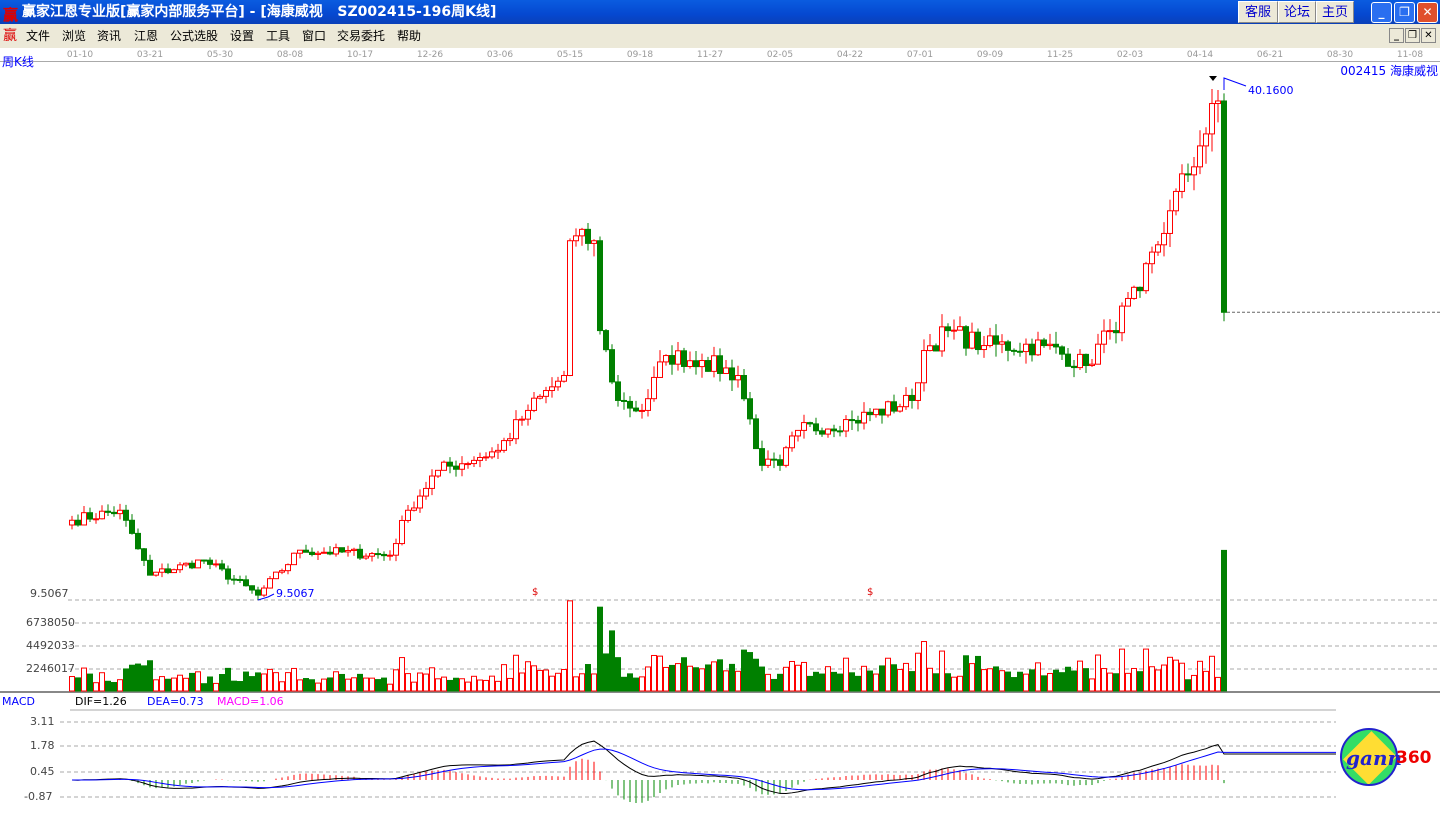  What do you see at coordinates (250, 701) in the screenshot?
I see `macd-value: MACD=1.06` at bounding box center [250, 701].